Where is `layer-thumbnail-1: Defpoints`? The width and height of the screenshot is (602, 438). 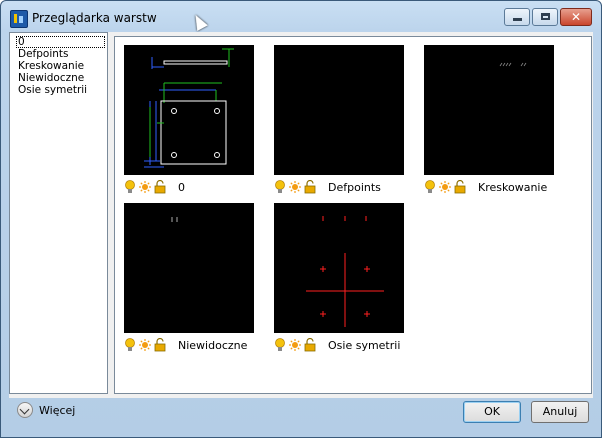 layer-thumbnail-1: Defpoints is located at coordinates (339, 119).